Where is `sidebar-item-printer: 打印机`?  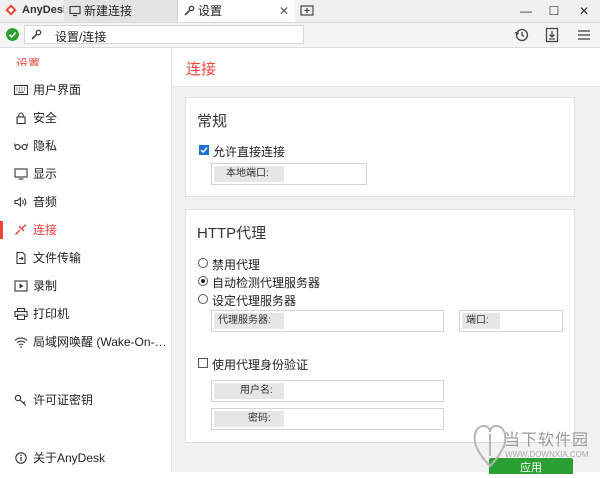 sidebar-item-printer: 打印机 is located at coordinates (85, 314).